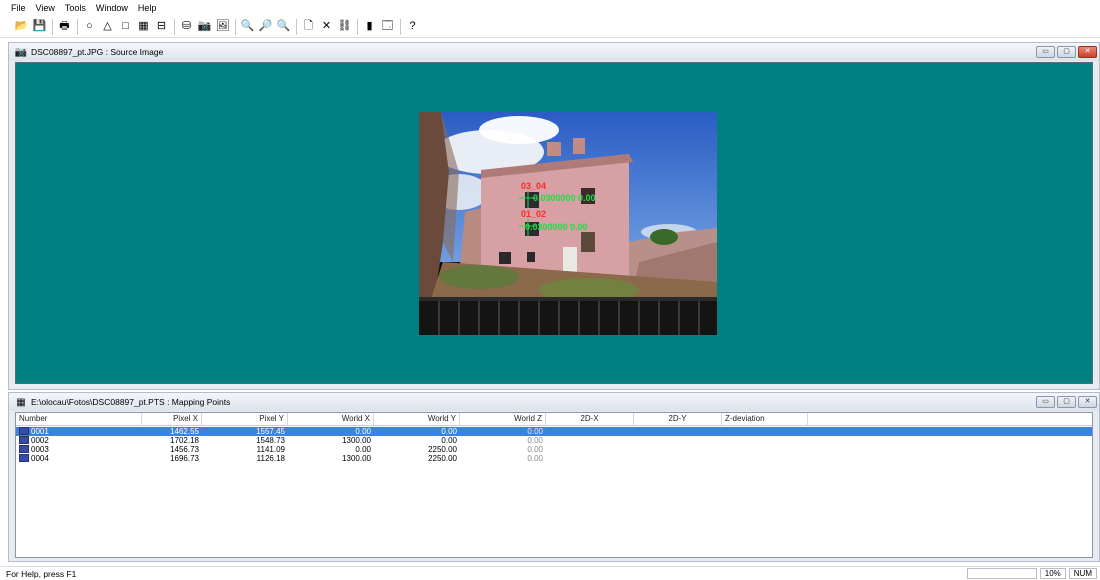 Image resolution: width=1100 pixels, height=580 pixels. Describe the element at coordinates (97, 52) in the screenshot. I see `source-image-title: DSC08897_pt.JPG : Source Image` at that location.